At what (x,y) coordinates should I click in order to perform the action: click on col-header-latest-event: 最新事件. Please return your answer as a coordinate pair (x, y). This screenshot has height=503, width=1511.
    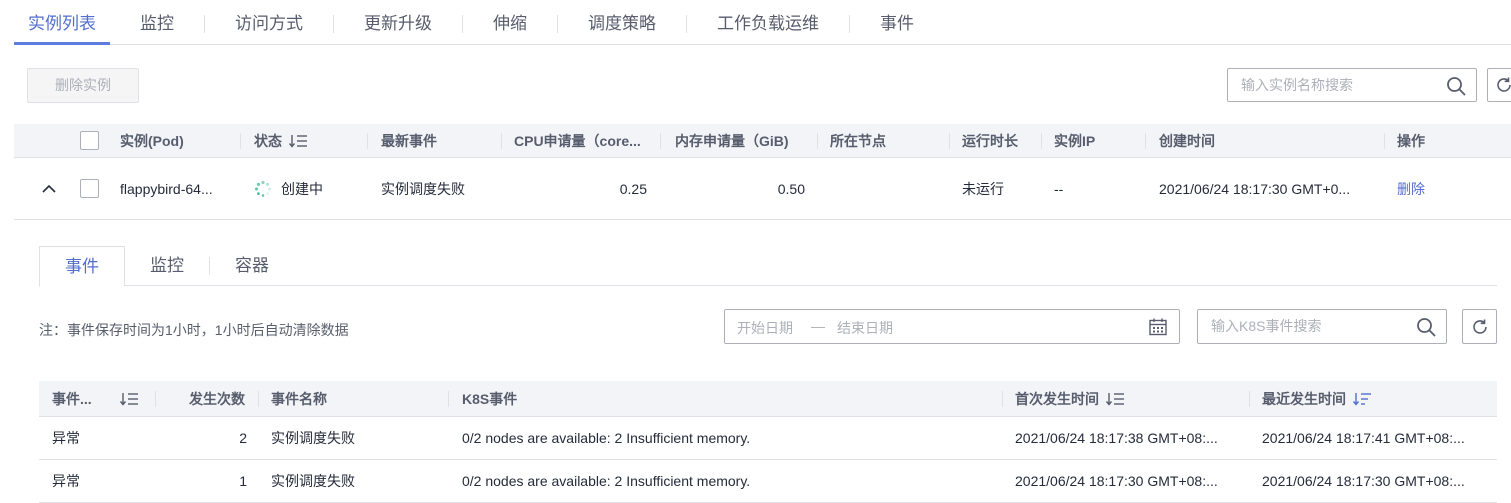
    Looking at the image, I should click on (409, 140).